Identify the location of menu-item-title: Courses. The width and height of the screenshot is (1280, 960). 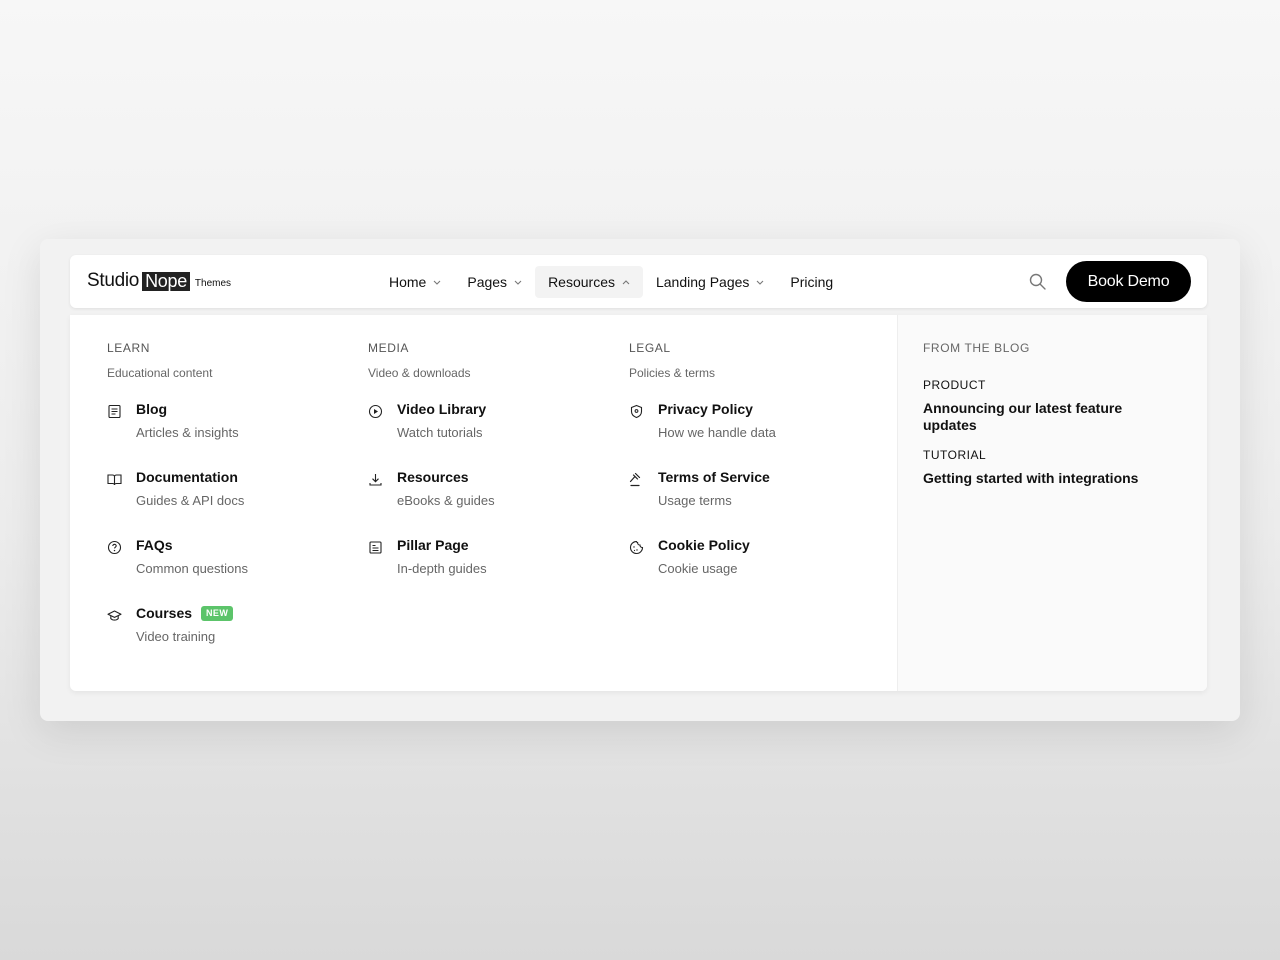
(164, 613).